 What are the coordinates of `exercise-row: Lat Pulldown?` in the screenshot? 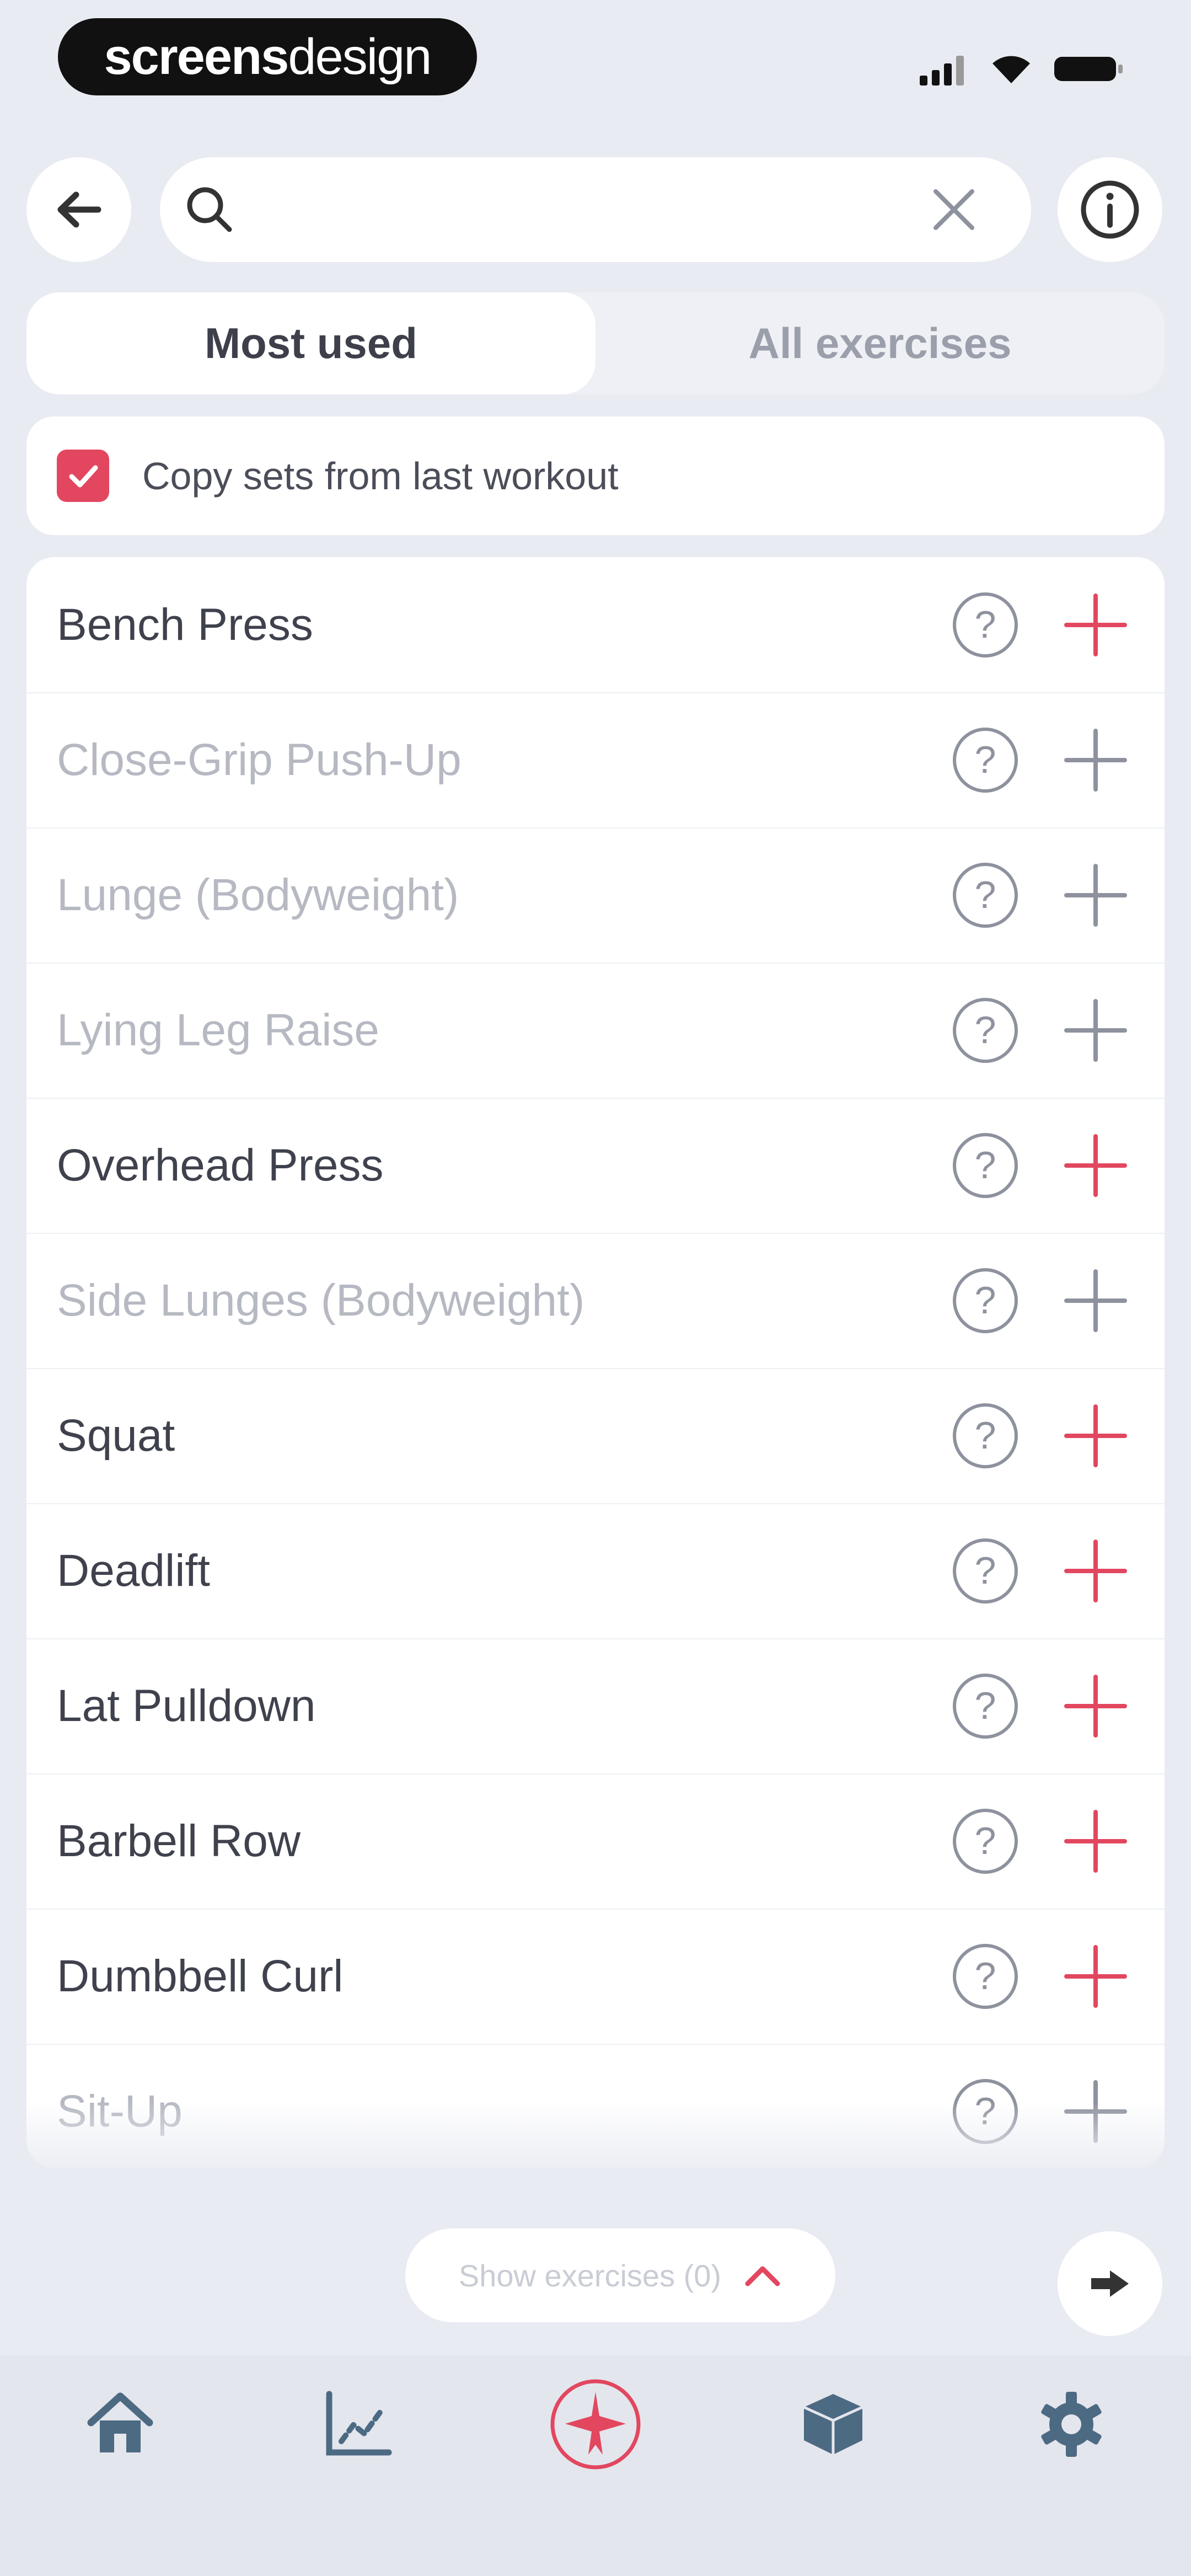 It's located at (595, 1706).